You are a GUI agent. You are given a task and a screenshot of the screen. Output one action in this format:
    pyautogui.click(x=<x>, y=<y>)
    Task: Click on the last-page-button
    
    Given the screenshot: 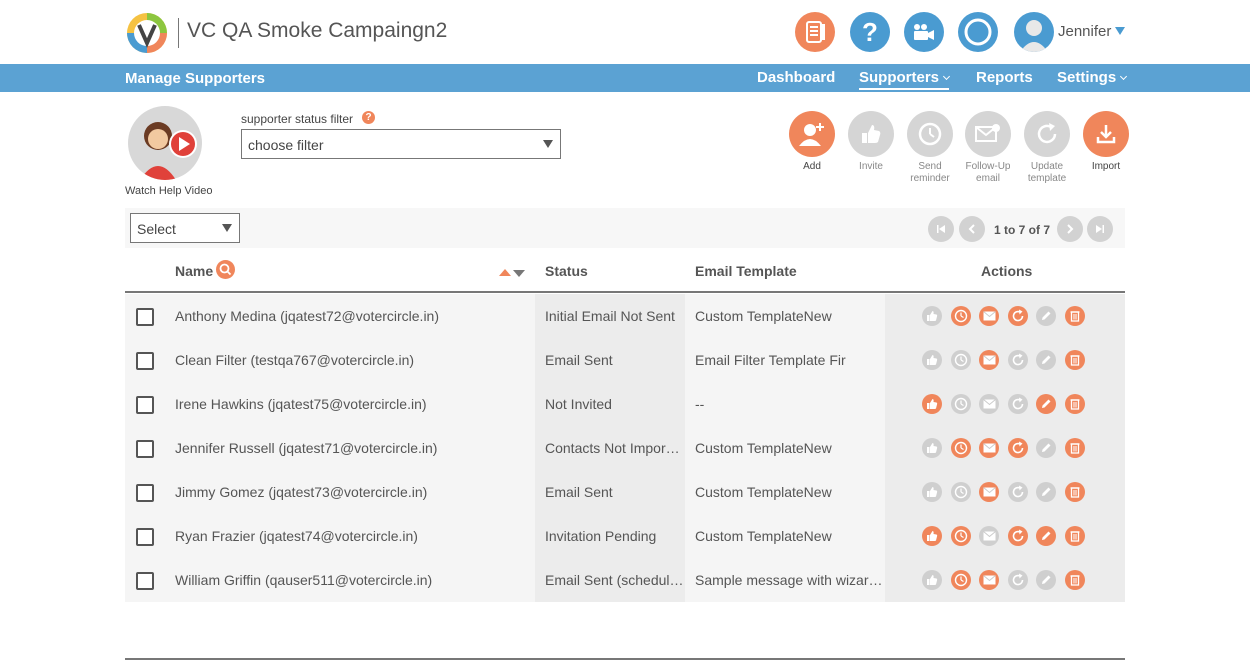 What is the action you would take?
    pyautogui.click(x=1100, y=229)
    